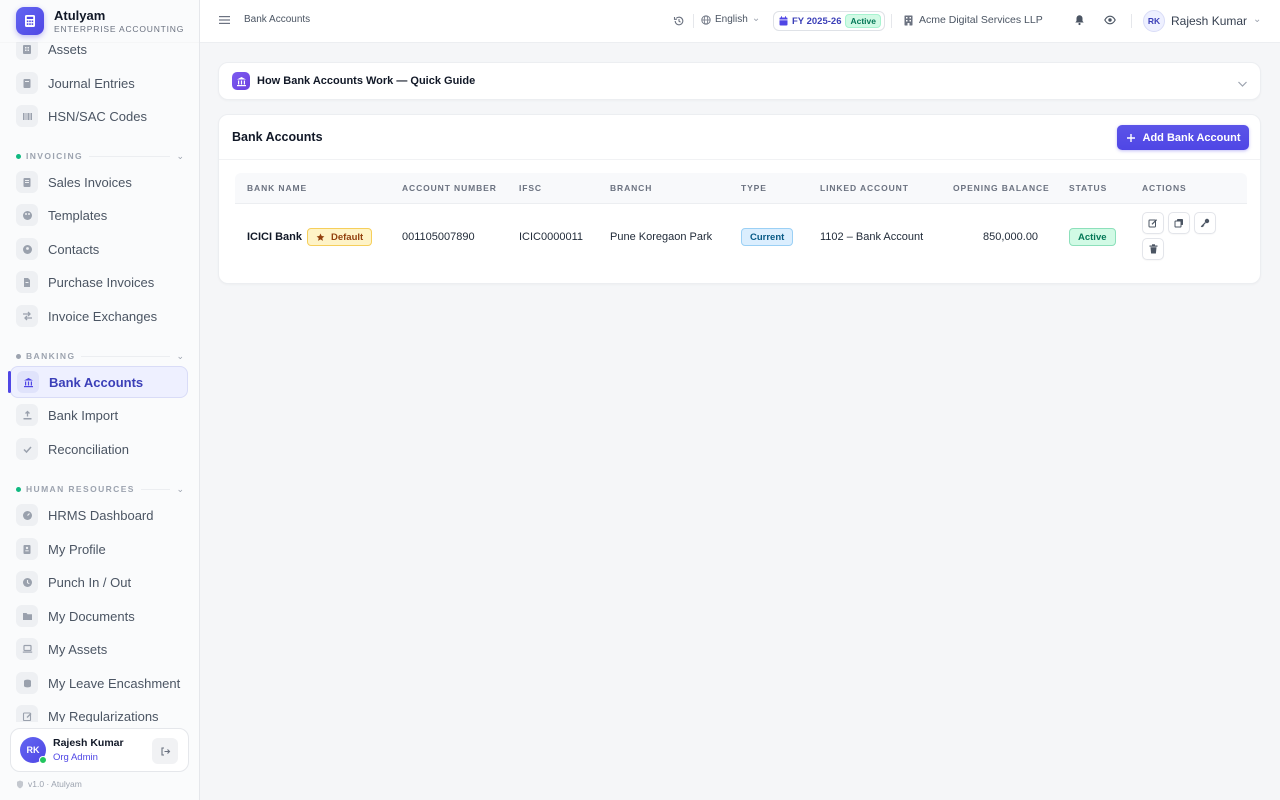  What do you see at coordinates (43, 760) in the screenshot?
I see `online-status-dot` at bounding box center [43, 760].